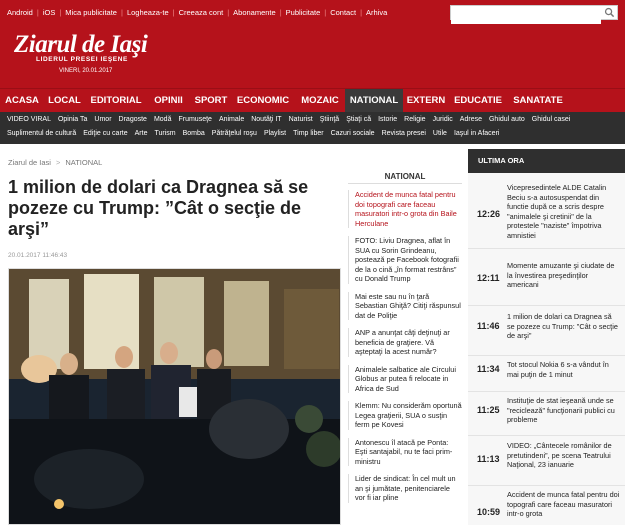 The width and height of the screenshot is (625, 525). What do you see at coordinates (49, 12) in the screenshot?
I see `top-link-ios: iOS` at bounding box center [49, 12].